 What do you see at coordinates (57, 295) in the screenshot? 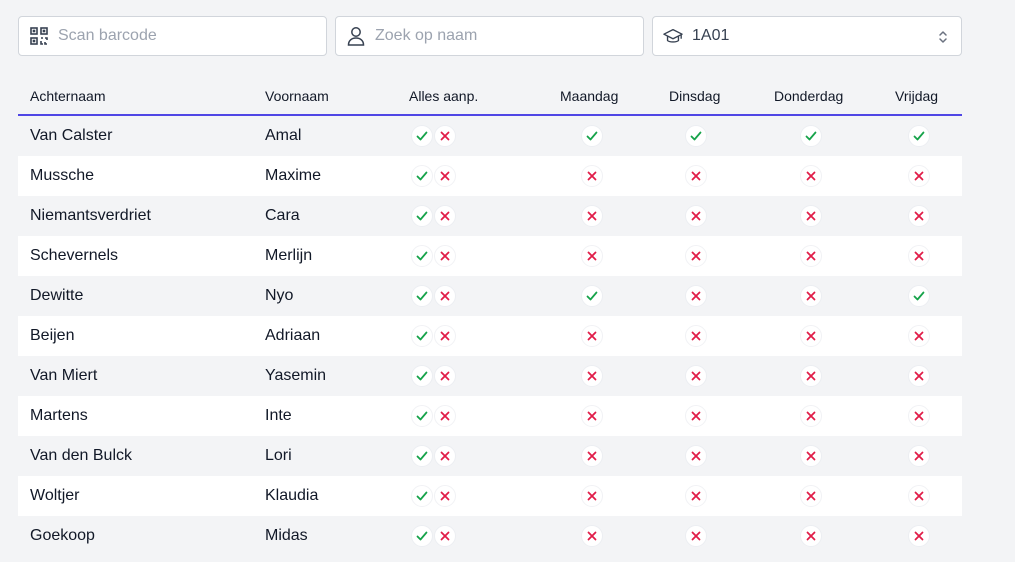
I see `cell-achternaam: Dewitte` at bounding box center [57, 295].